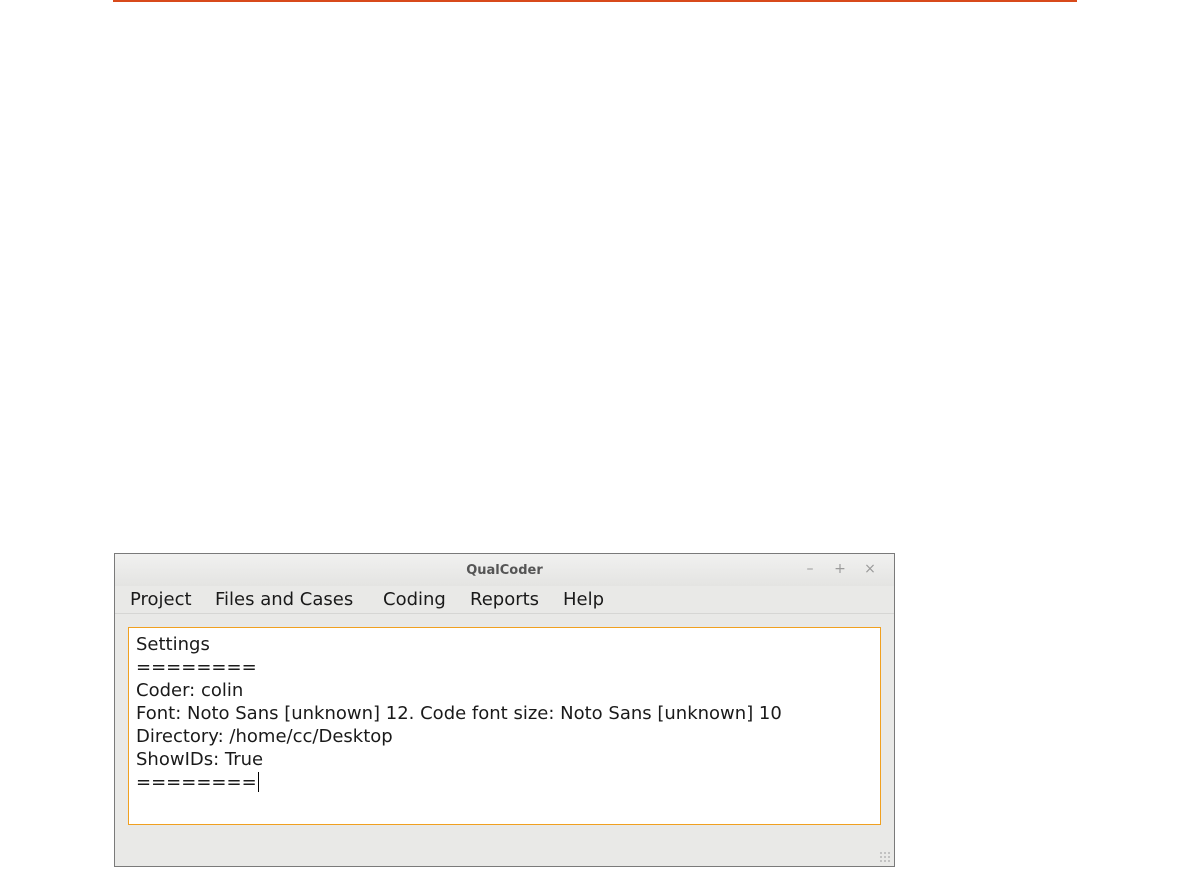  I want to click on menu-help: Help, so click(583, 599).